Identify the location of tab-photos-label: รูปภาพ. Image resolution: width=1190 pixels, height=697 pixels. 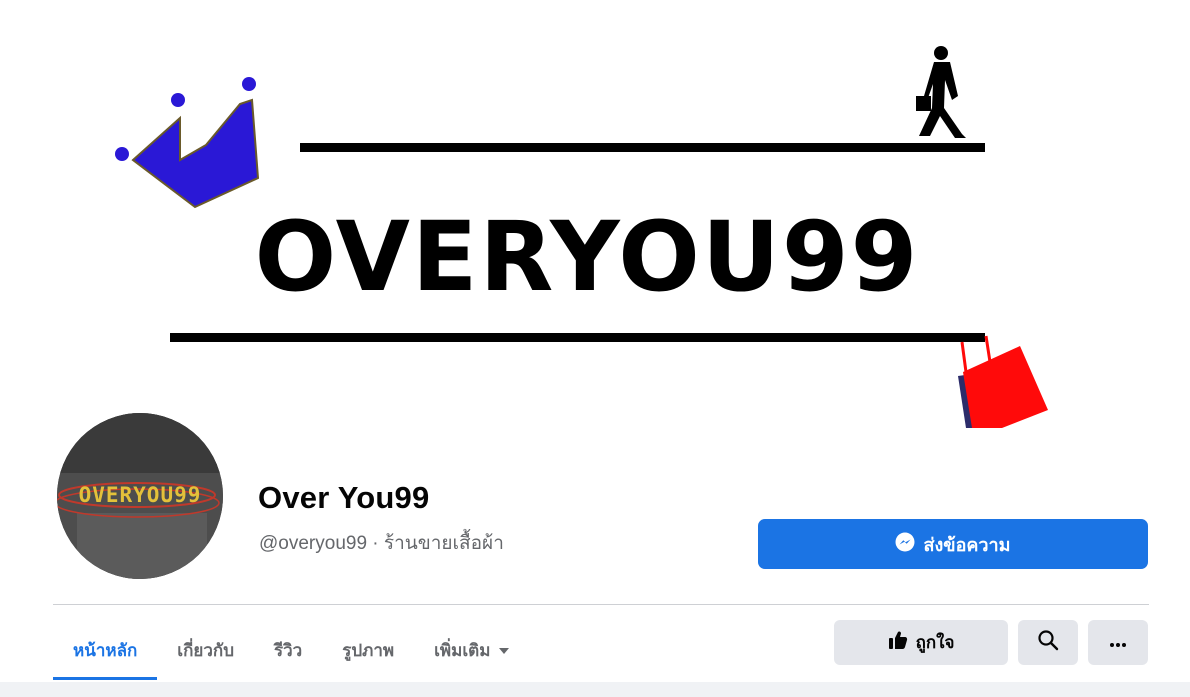
(368, 650).